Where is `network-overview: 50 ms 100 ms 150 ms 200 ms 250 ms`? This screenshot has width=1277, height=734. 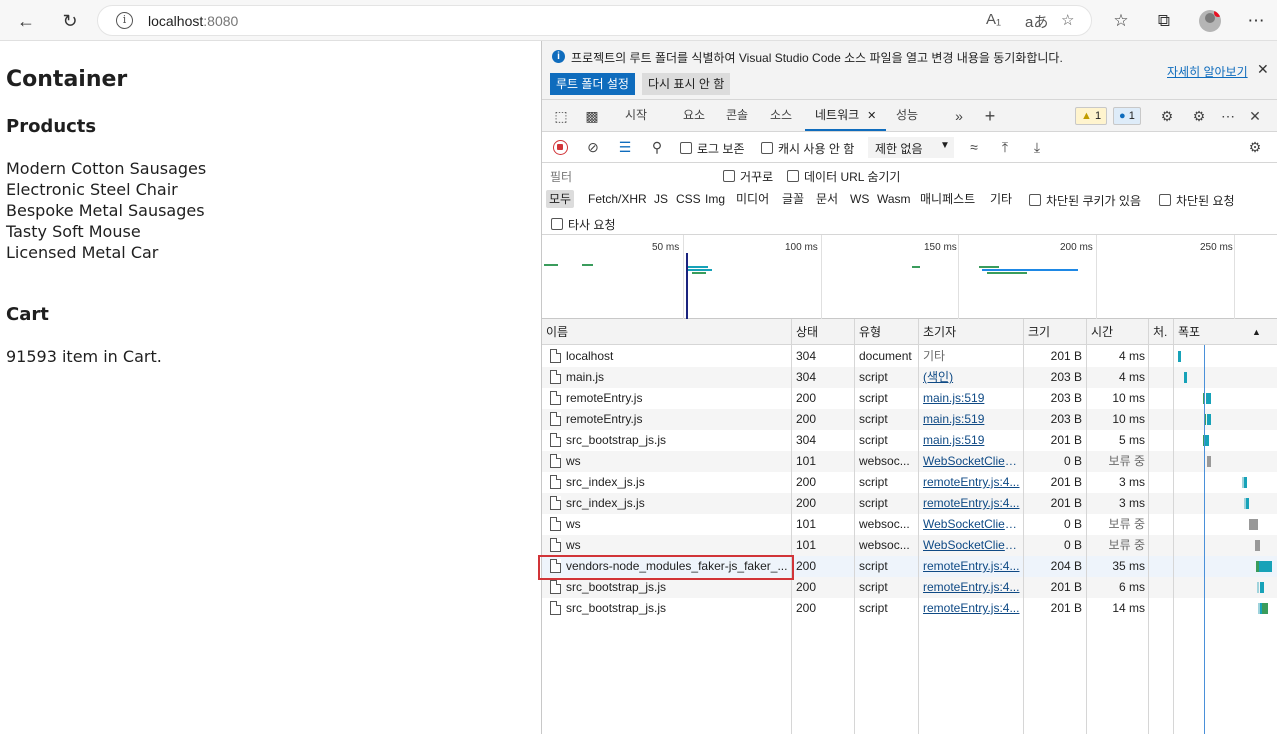
network-overview: 50 ms 100 ms 150 ms 200 ms 250 ms is located at coordinates (909, 277).